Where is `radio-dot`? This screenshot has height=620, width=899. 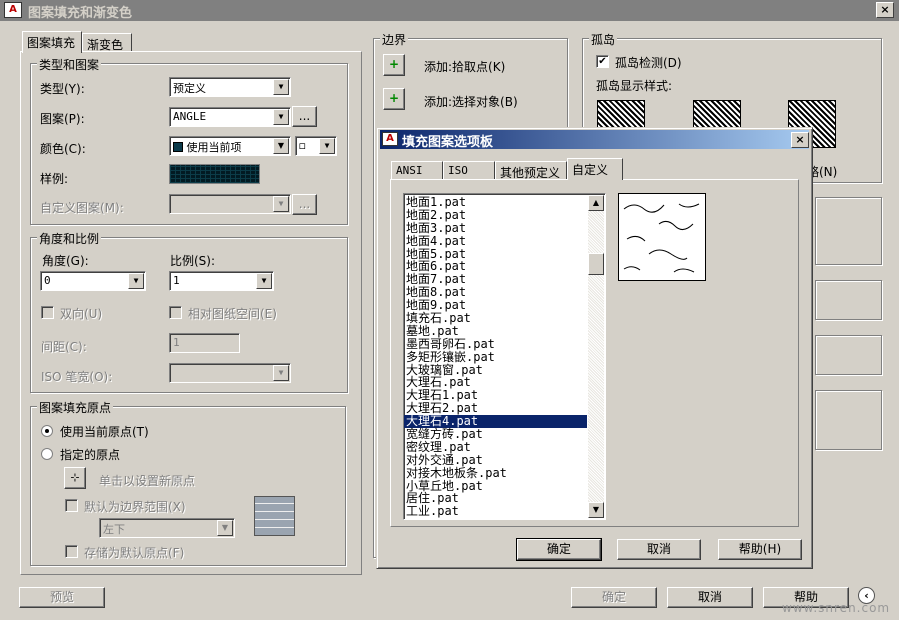 radio-dot is located at coordinates (47, 431).